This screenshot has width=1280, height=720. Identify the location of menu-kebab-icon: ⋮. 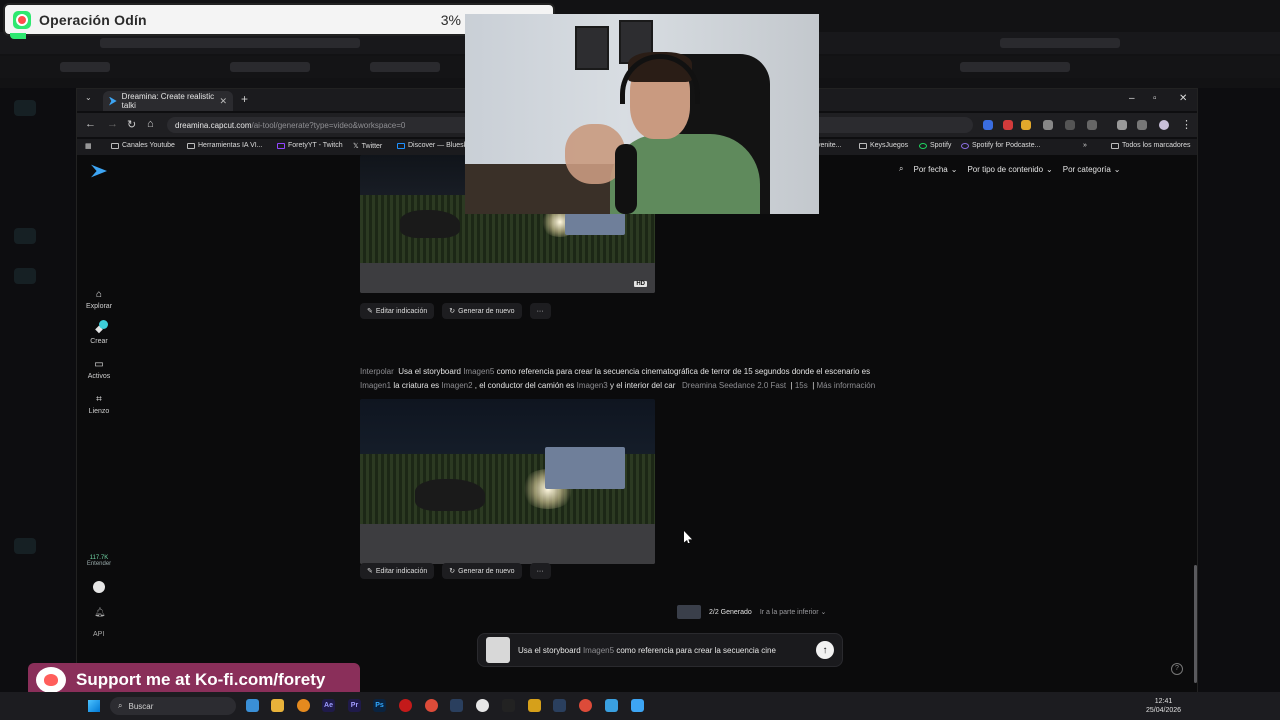
(1186, 124).